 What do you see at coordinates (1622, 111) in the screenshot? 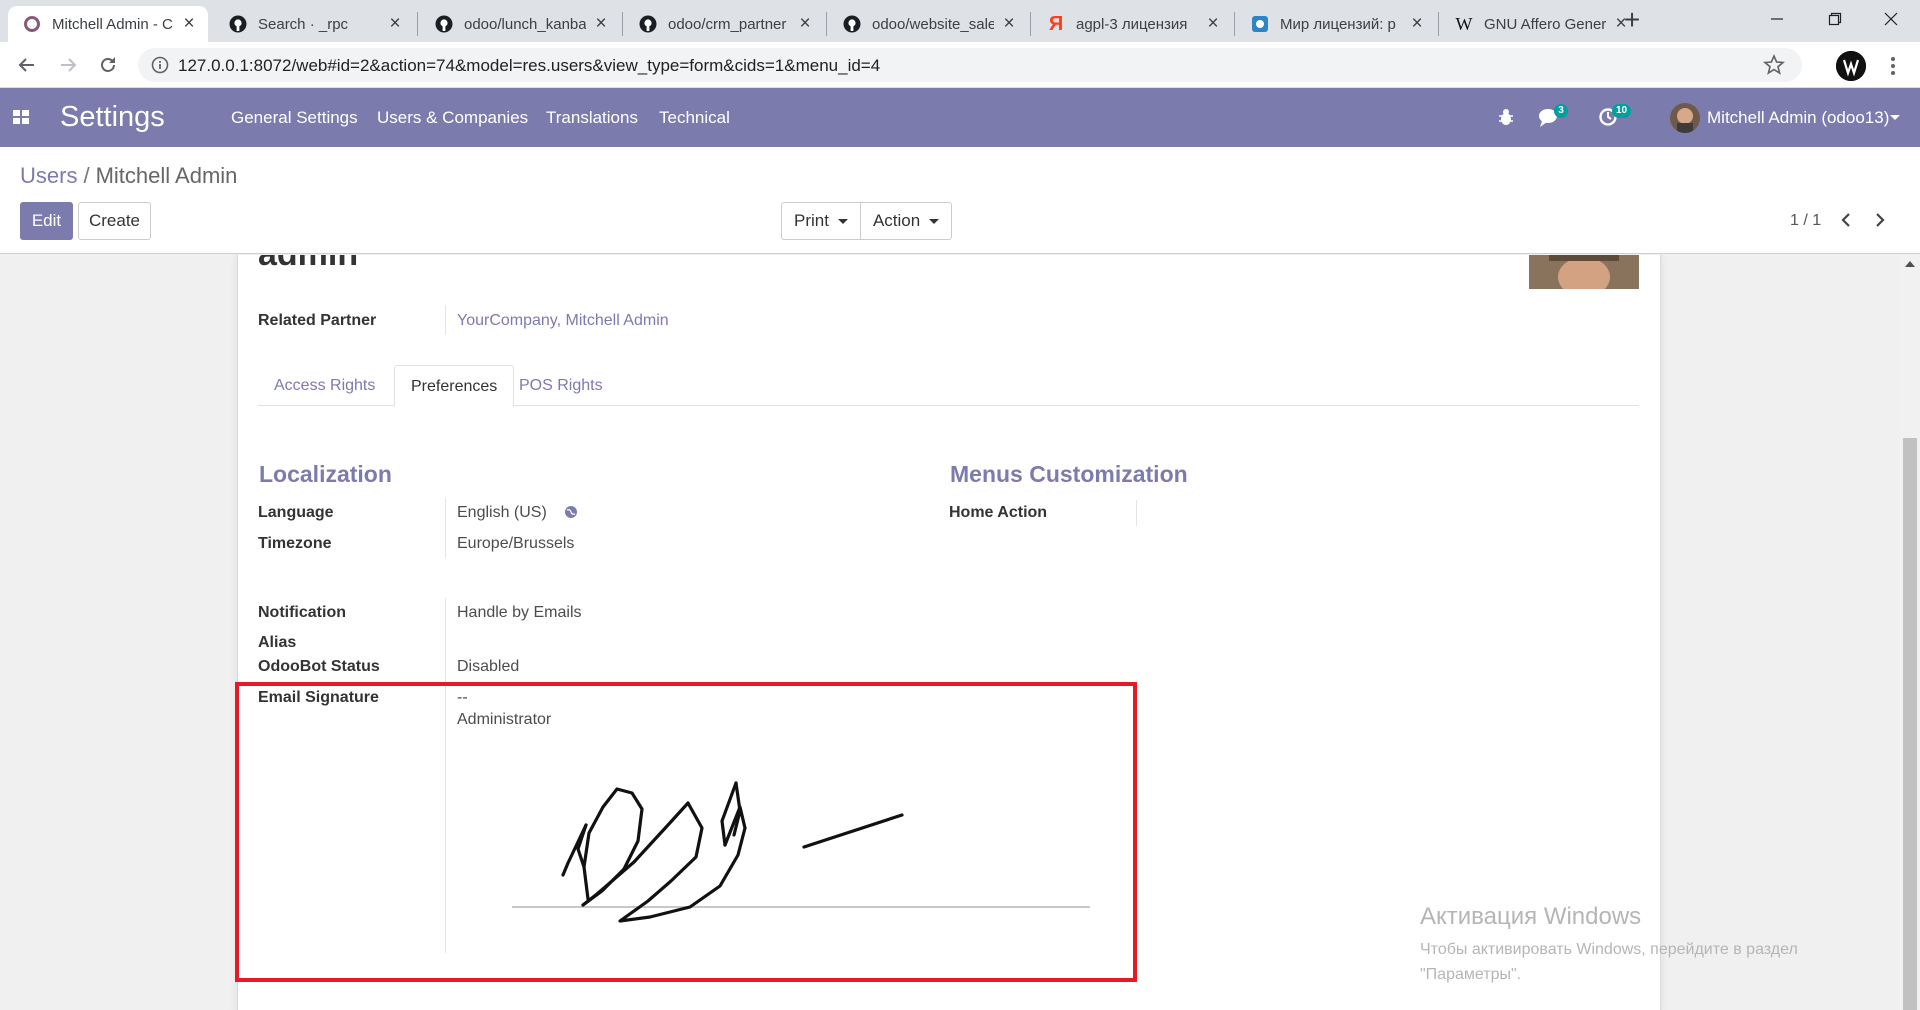
I see `activities-count-badge: 10` at bounding box center [1622, 111].